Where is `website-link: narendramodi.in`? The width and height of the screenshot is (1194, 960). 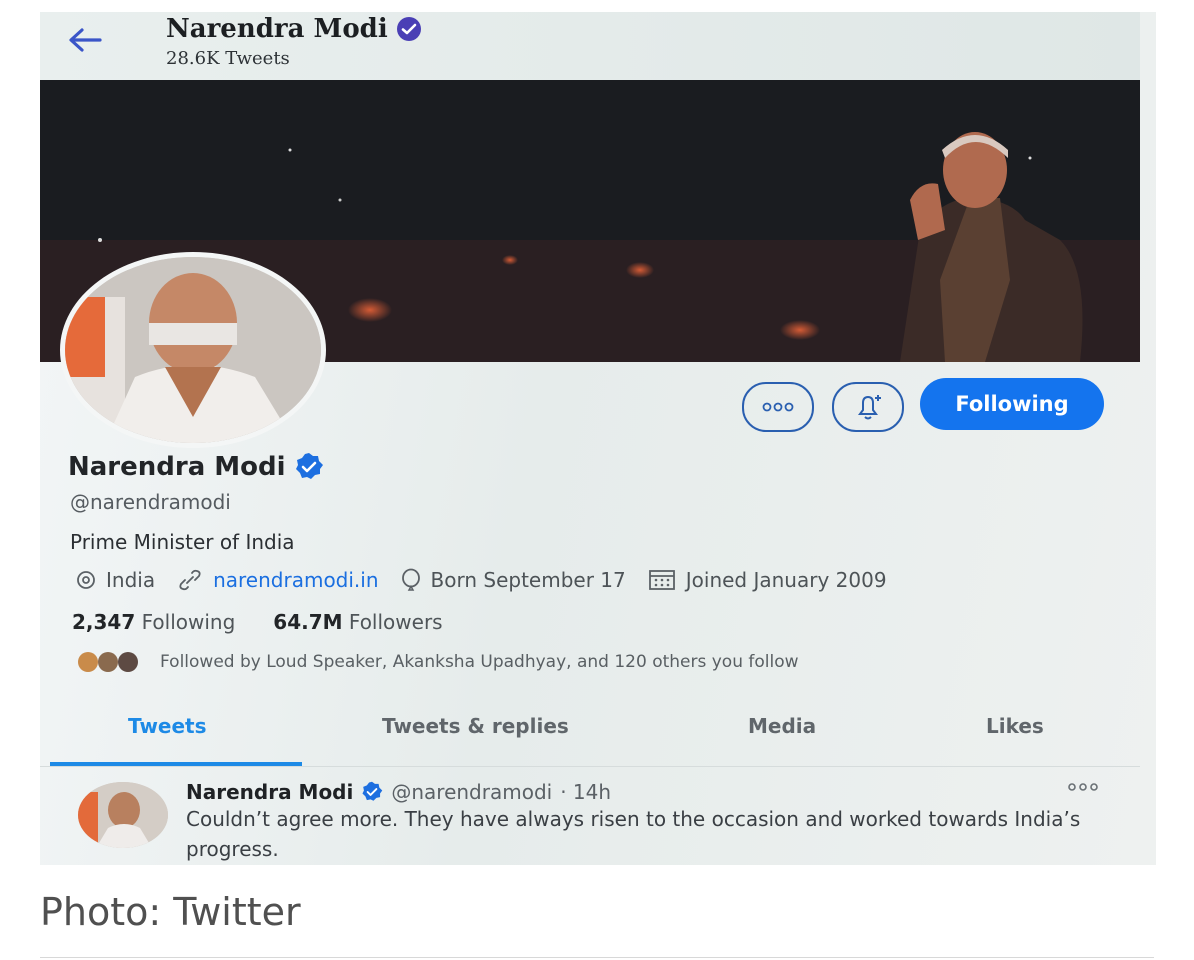
website-link: narendramodi.in is located at coordinates (295, 580).